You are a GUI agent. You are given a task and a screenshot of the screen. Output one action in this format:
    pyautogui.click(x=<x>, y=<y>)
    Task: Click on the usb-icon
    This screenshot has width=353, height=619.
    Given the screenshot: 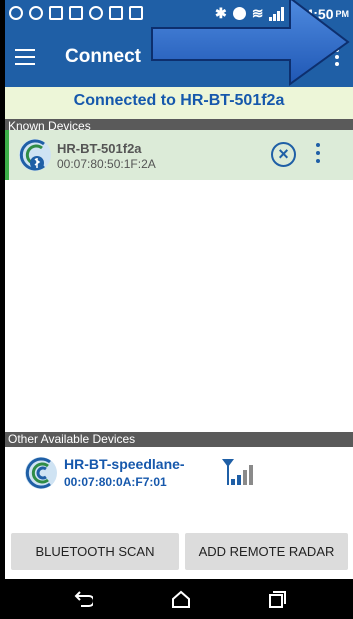 What is the action you would take?
    pyautogui.click(x=96, y=13)
    